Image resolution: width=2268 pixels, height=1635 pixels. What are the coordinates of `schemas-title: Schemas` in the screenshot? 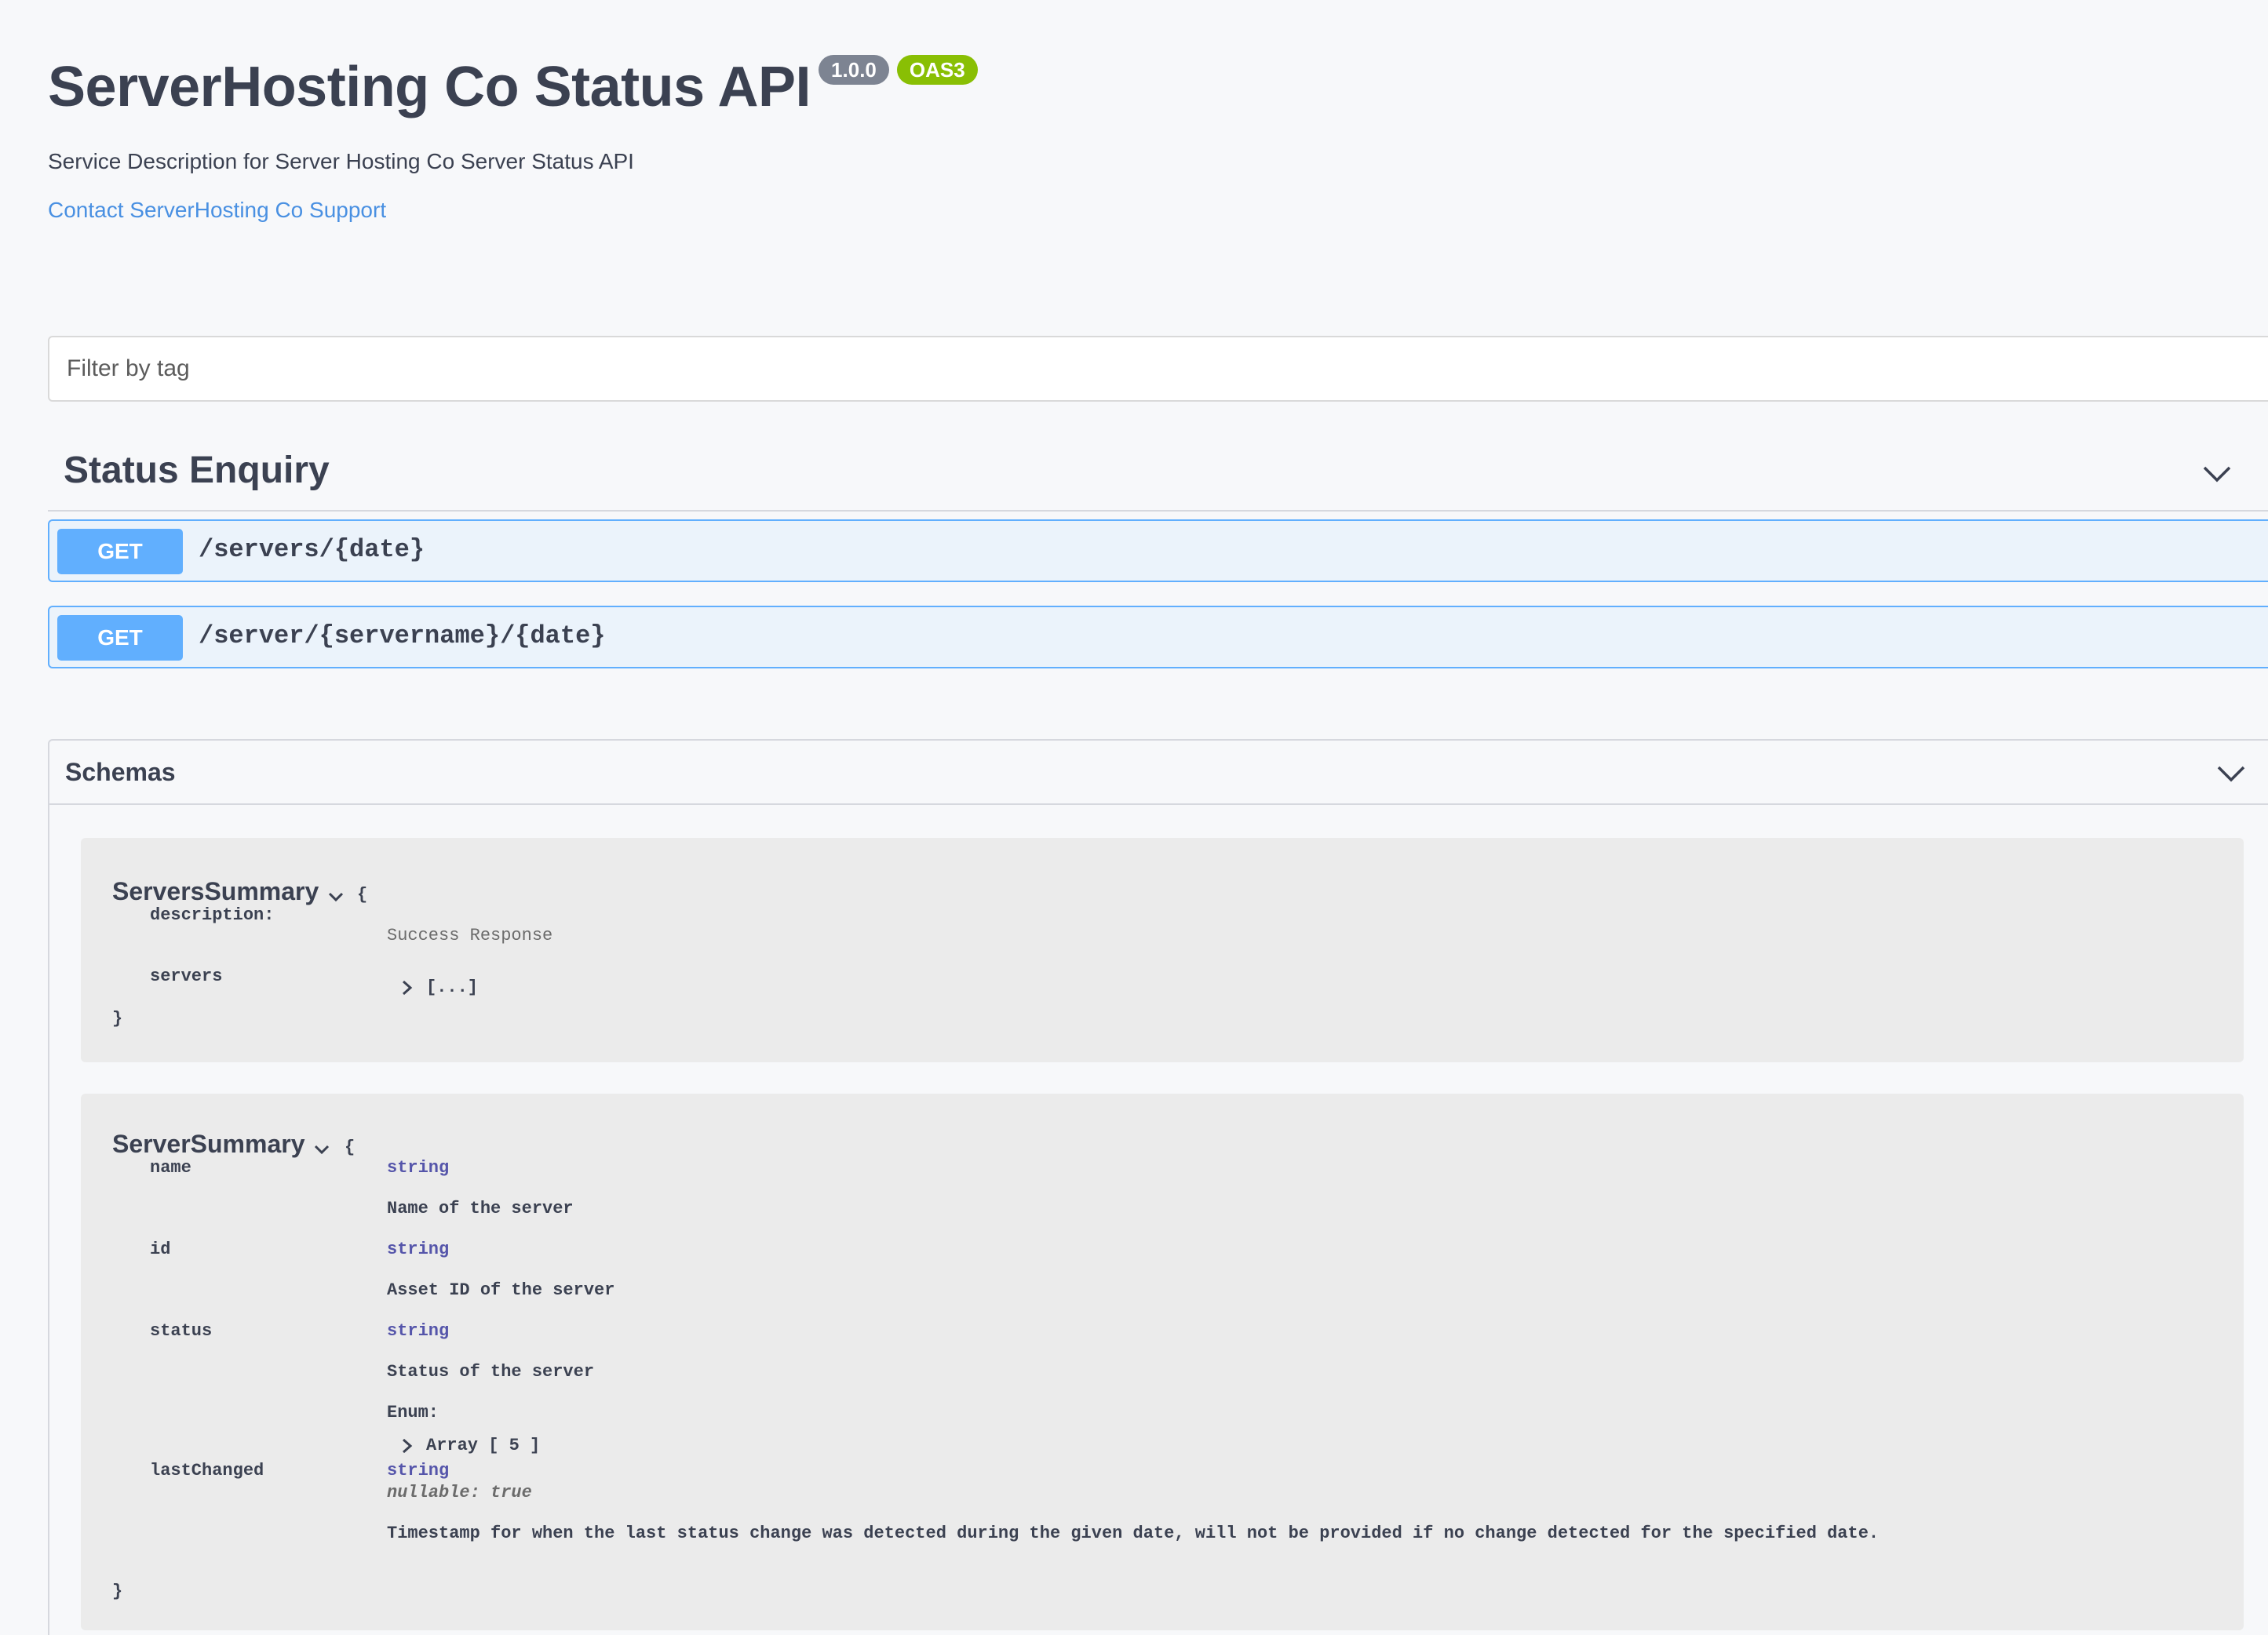 It's located at (121, 772).